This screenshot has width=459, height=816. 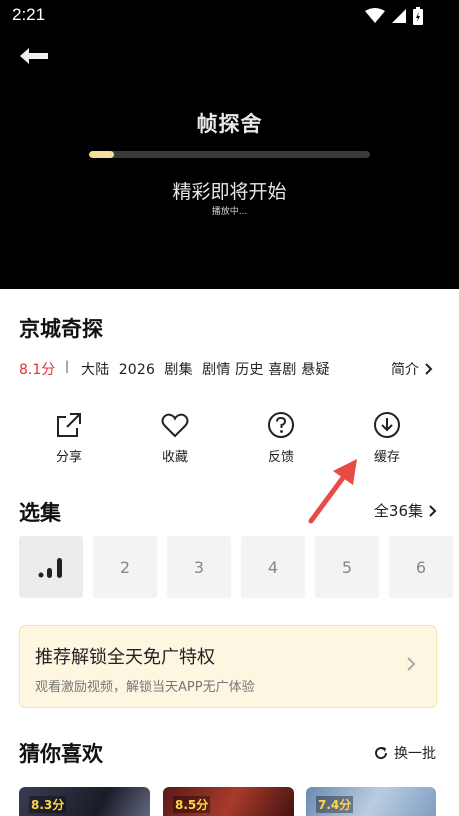 What do you see at coordinates (102, 154) in the screenshot?
I see `loading-progress-fill` at bounding box center [102, 154].